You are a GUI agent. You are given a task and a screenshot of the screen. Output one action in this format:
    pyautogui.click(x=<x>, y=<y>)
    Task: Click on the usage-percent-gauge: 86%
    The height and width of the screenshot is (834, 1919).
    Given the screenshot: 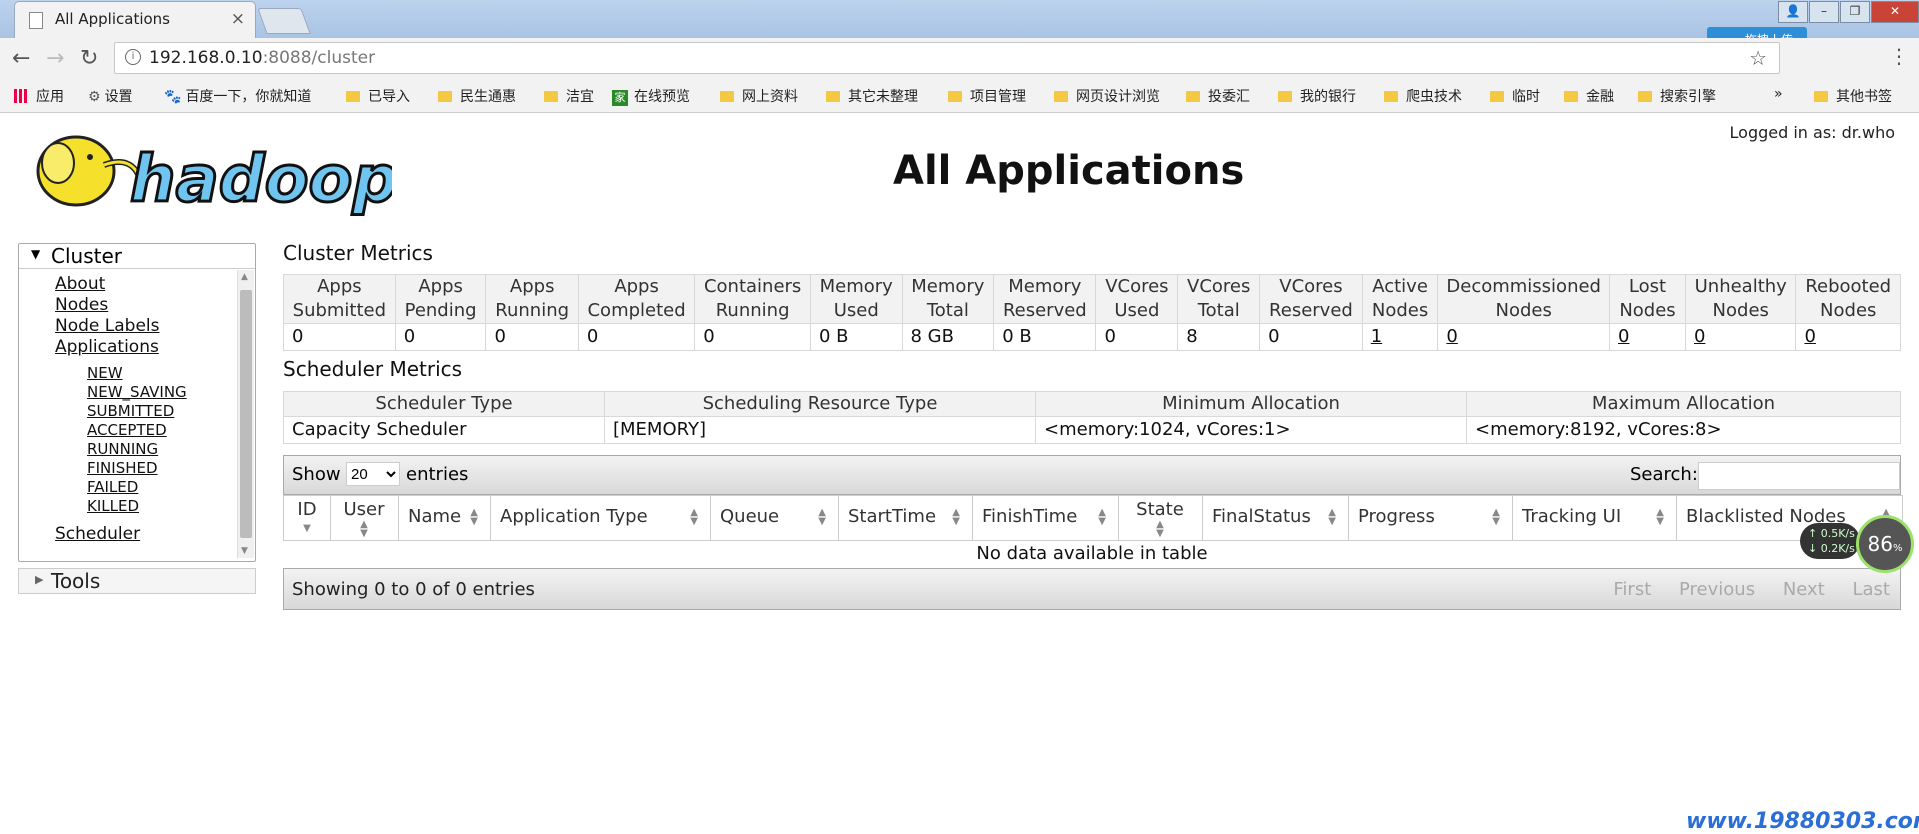 What is the action you would take?
    pyautogui.click(x=1885, y=544)
    